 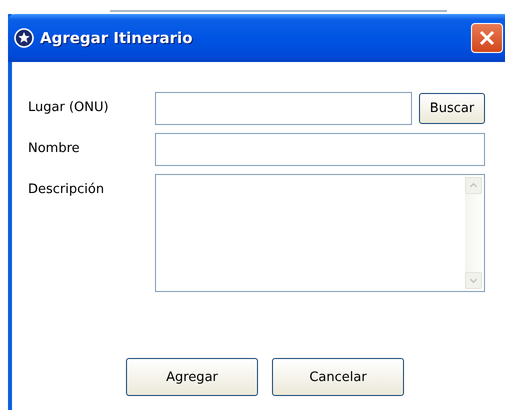 What do you see at coordinates (192, 377) in the screenshot?
I see `dialog-button: Agregar` at bounding box center [192, 377].